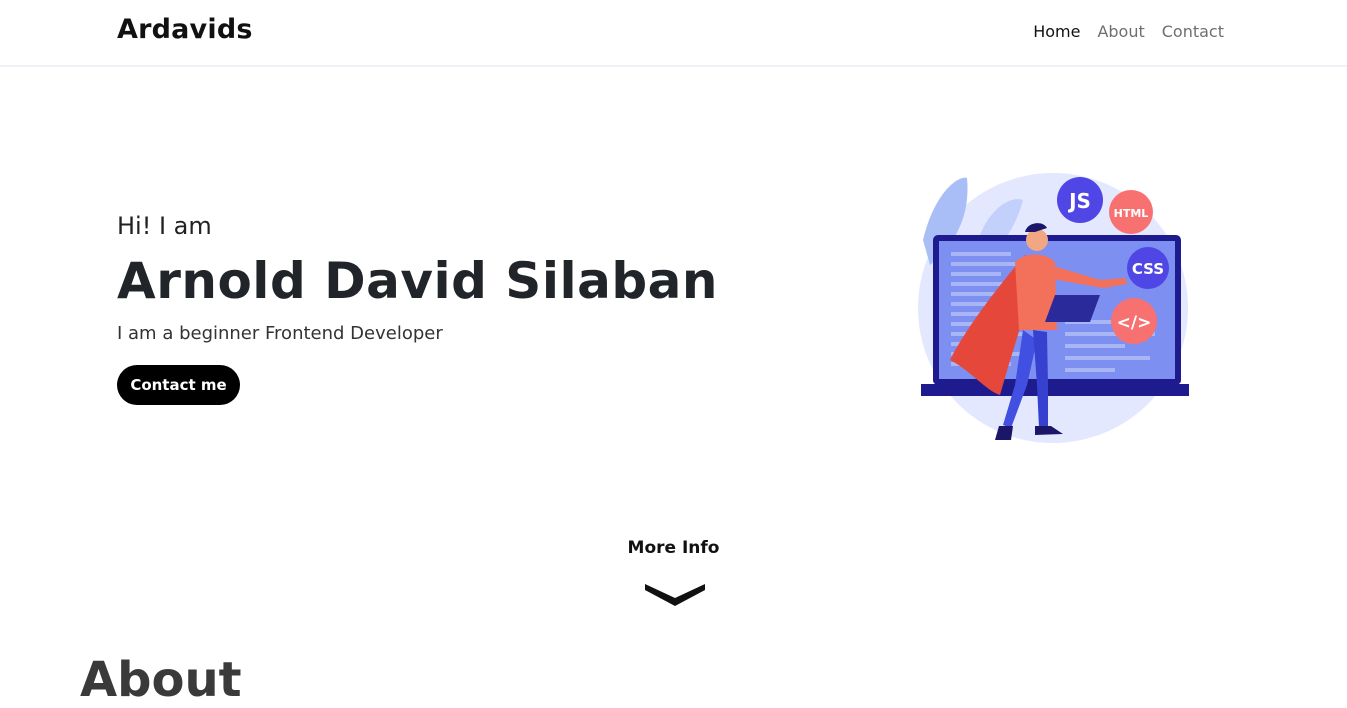  Describe the element at coordinates (1120, 31) in the screenshot. I see `nav-link-about: About` at that location.